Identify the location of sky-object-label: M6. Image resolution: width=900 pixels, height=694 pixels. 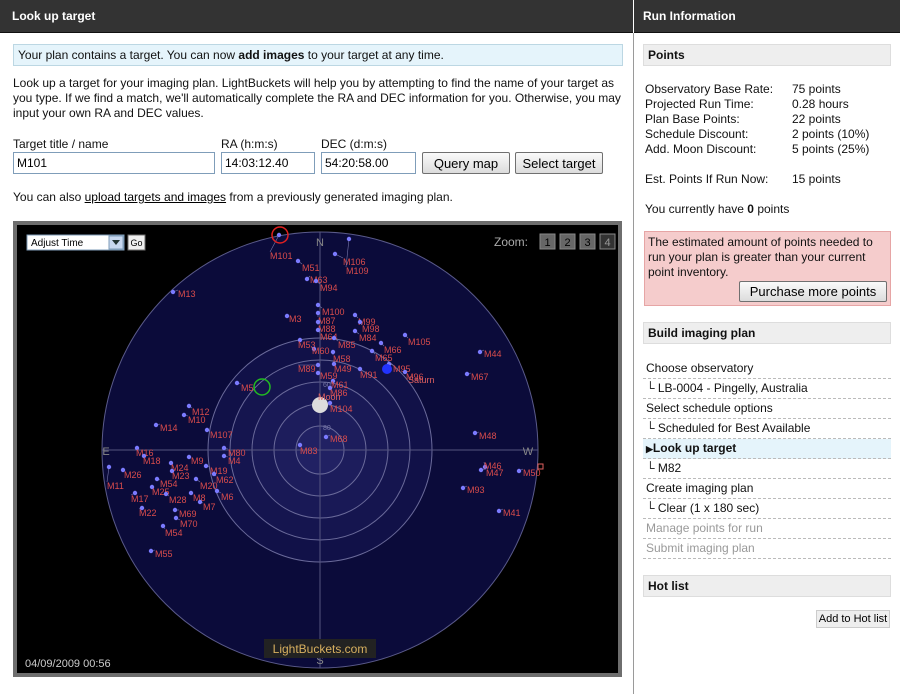
(227, 497).